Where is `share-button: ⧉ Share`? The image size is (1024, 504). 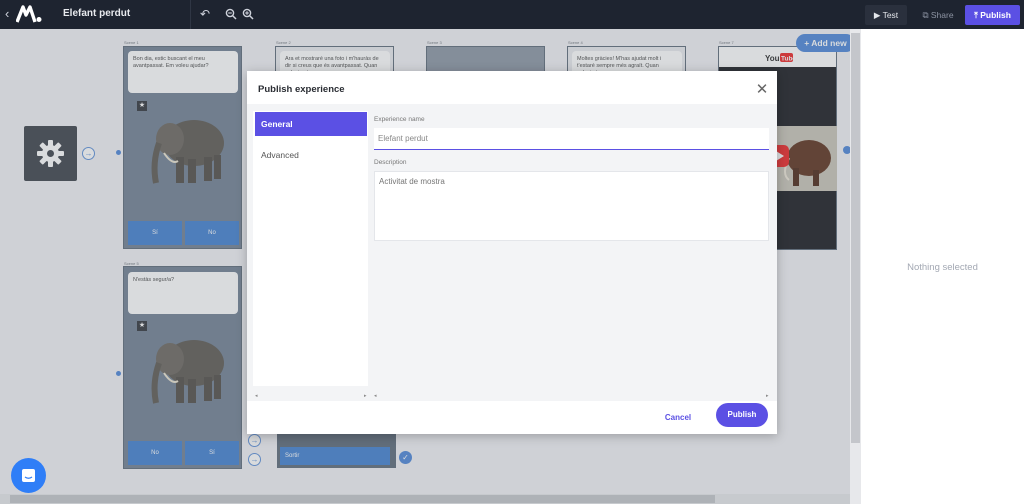
share-button: ⧉ Share is located at coordinates (938, 15).